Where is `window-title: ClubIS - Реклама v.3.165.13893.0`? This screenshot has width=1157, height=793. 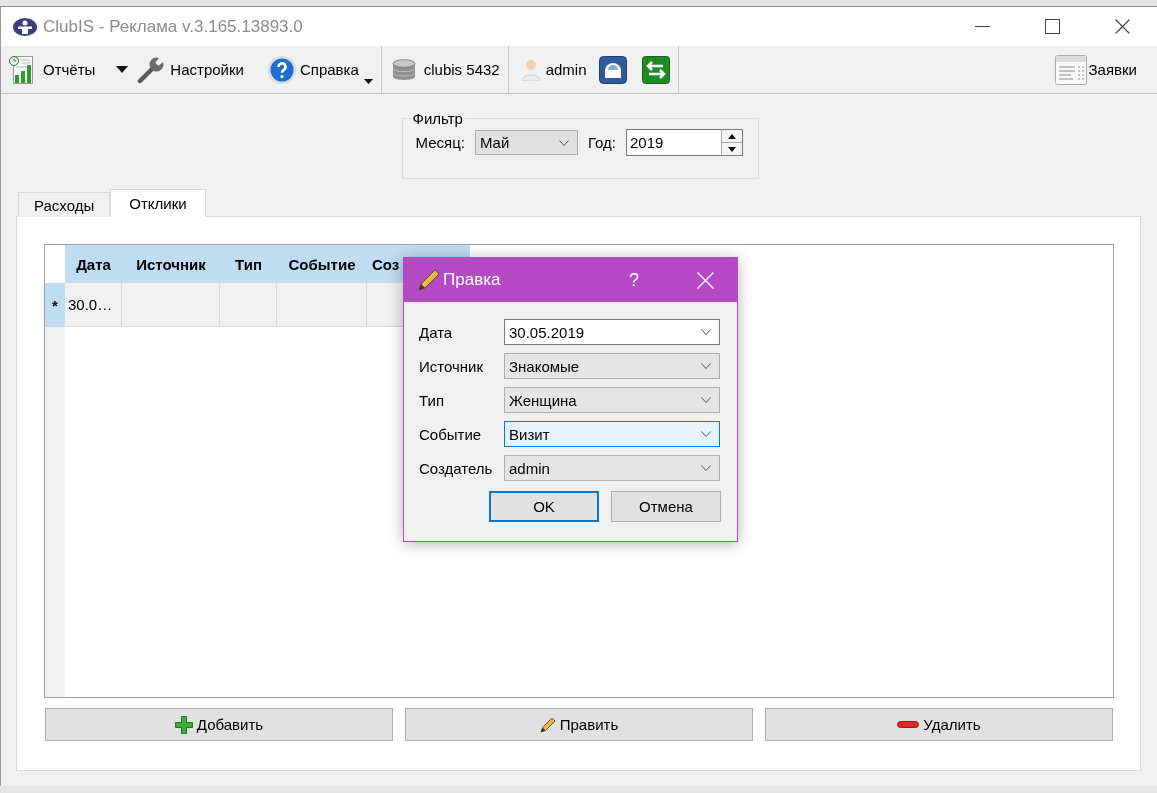 window-title: ClubIS - Реклама v.3.165.13893.0 is located at coordinates (173, 26).